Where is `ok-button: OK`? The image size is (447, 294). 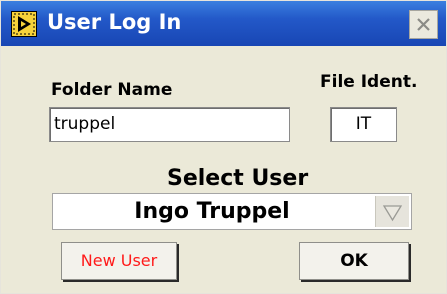
ok-button: OK is located at coordinates (354, 261).